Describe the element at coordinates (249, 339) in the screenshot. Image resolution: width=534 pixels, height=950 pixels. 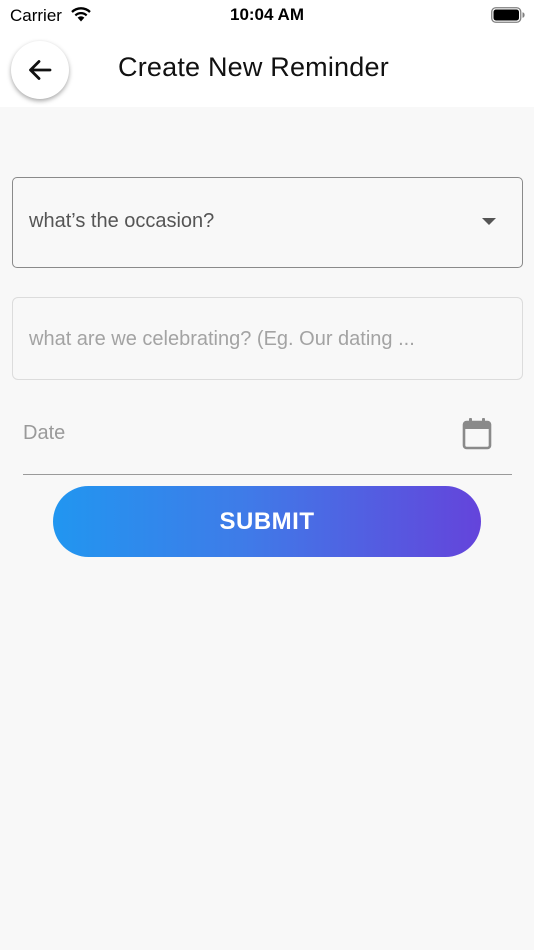
I see `celebration-input` at that location.